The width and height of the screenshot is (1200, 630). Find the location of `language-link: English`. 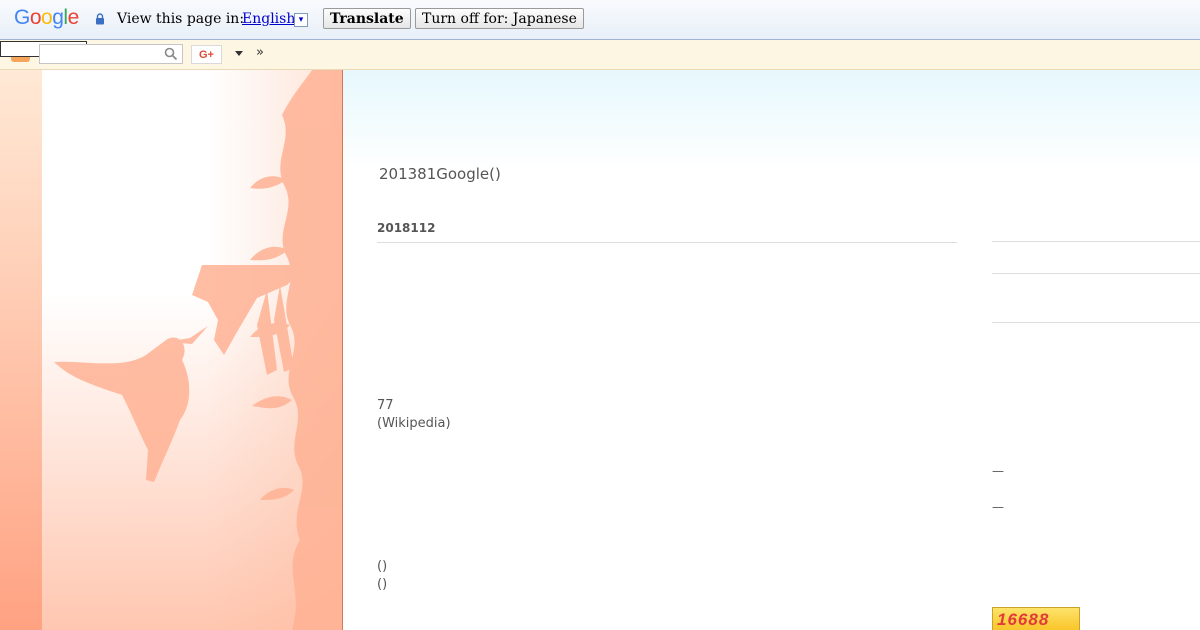

language-link: English is located at coordinates (268, 19).